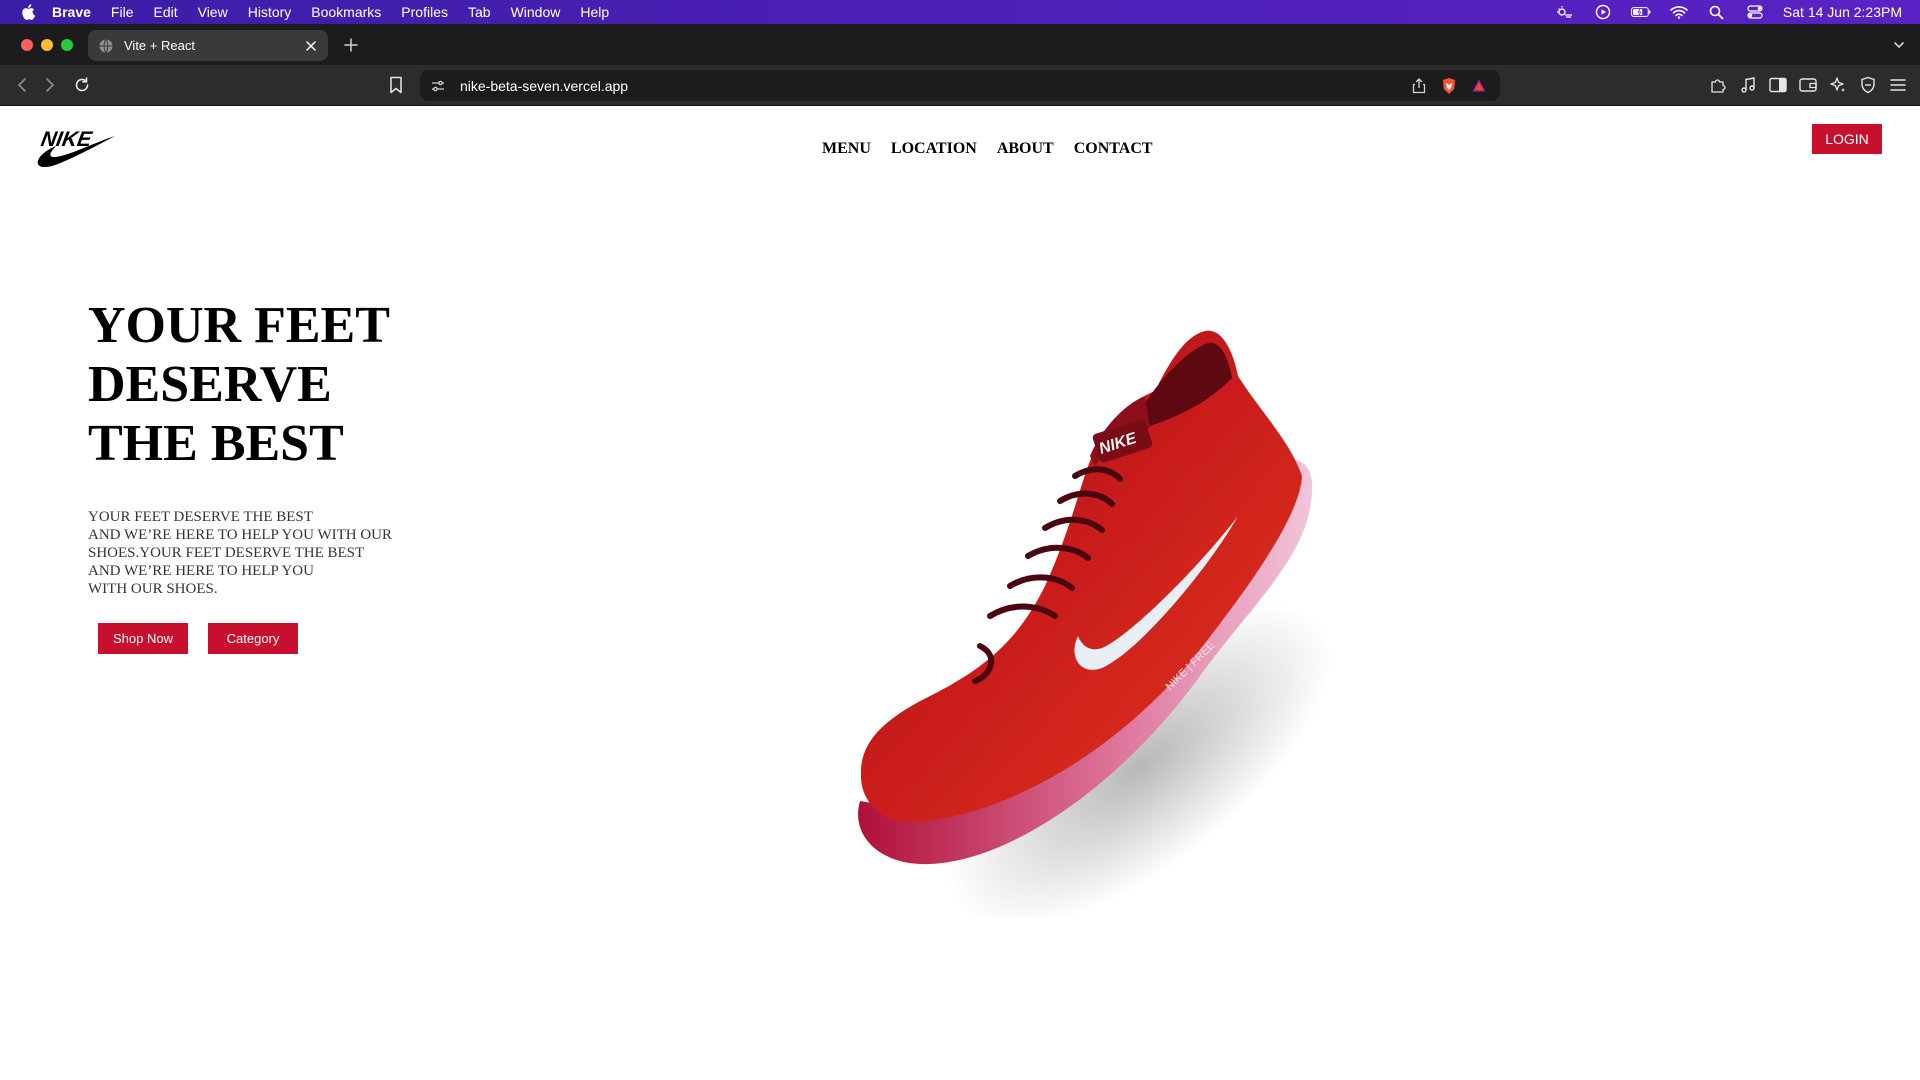 This screenshot has height=1080, width=1920. What do you see at coordinates (240, 535) in the screenshot?
I see `hero-text-line: AND WE’RE HERE TO HELP YOU WITH OUR` at bounding box center [240, 535].